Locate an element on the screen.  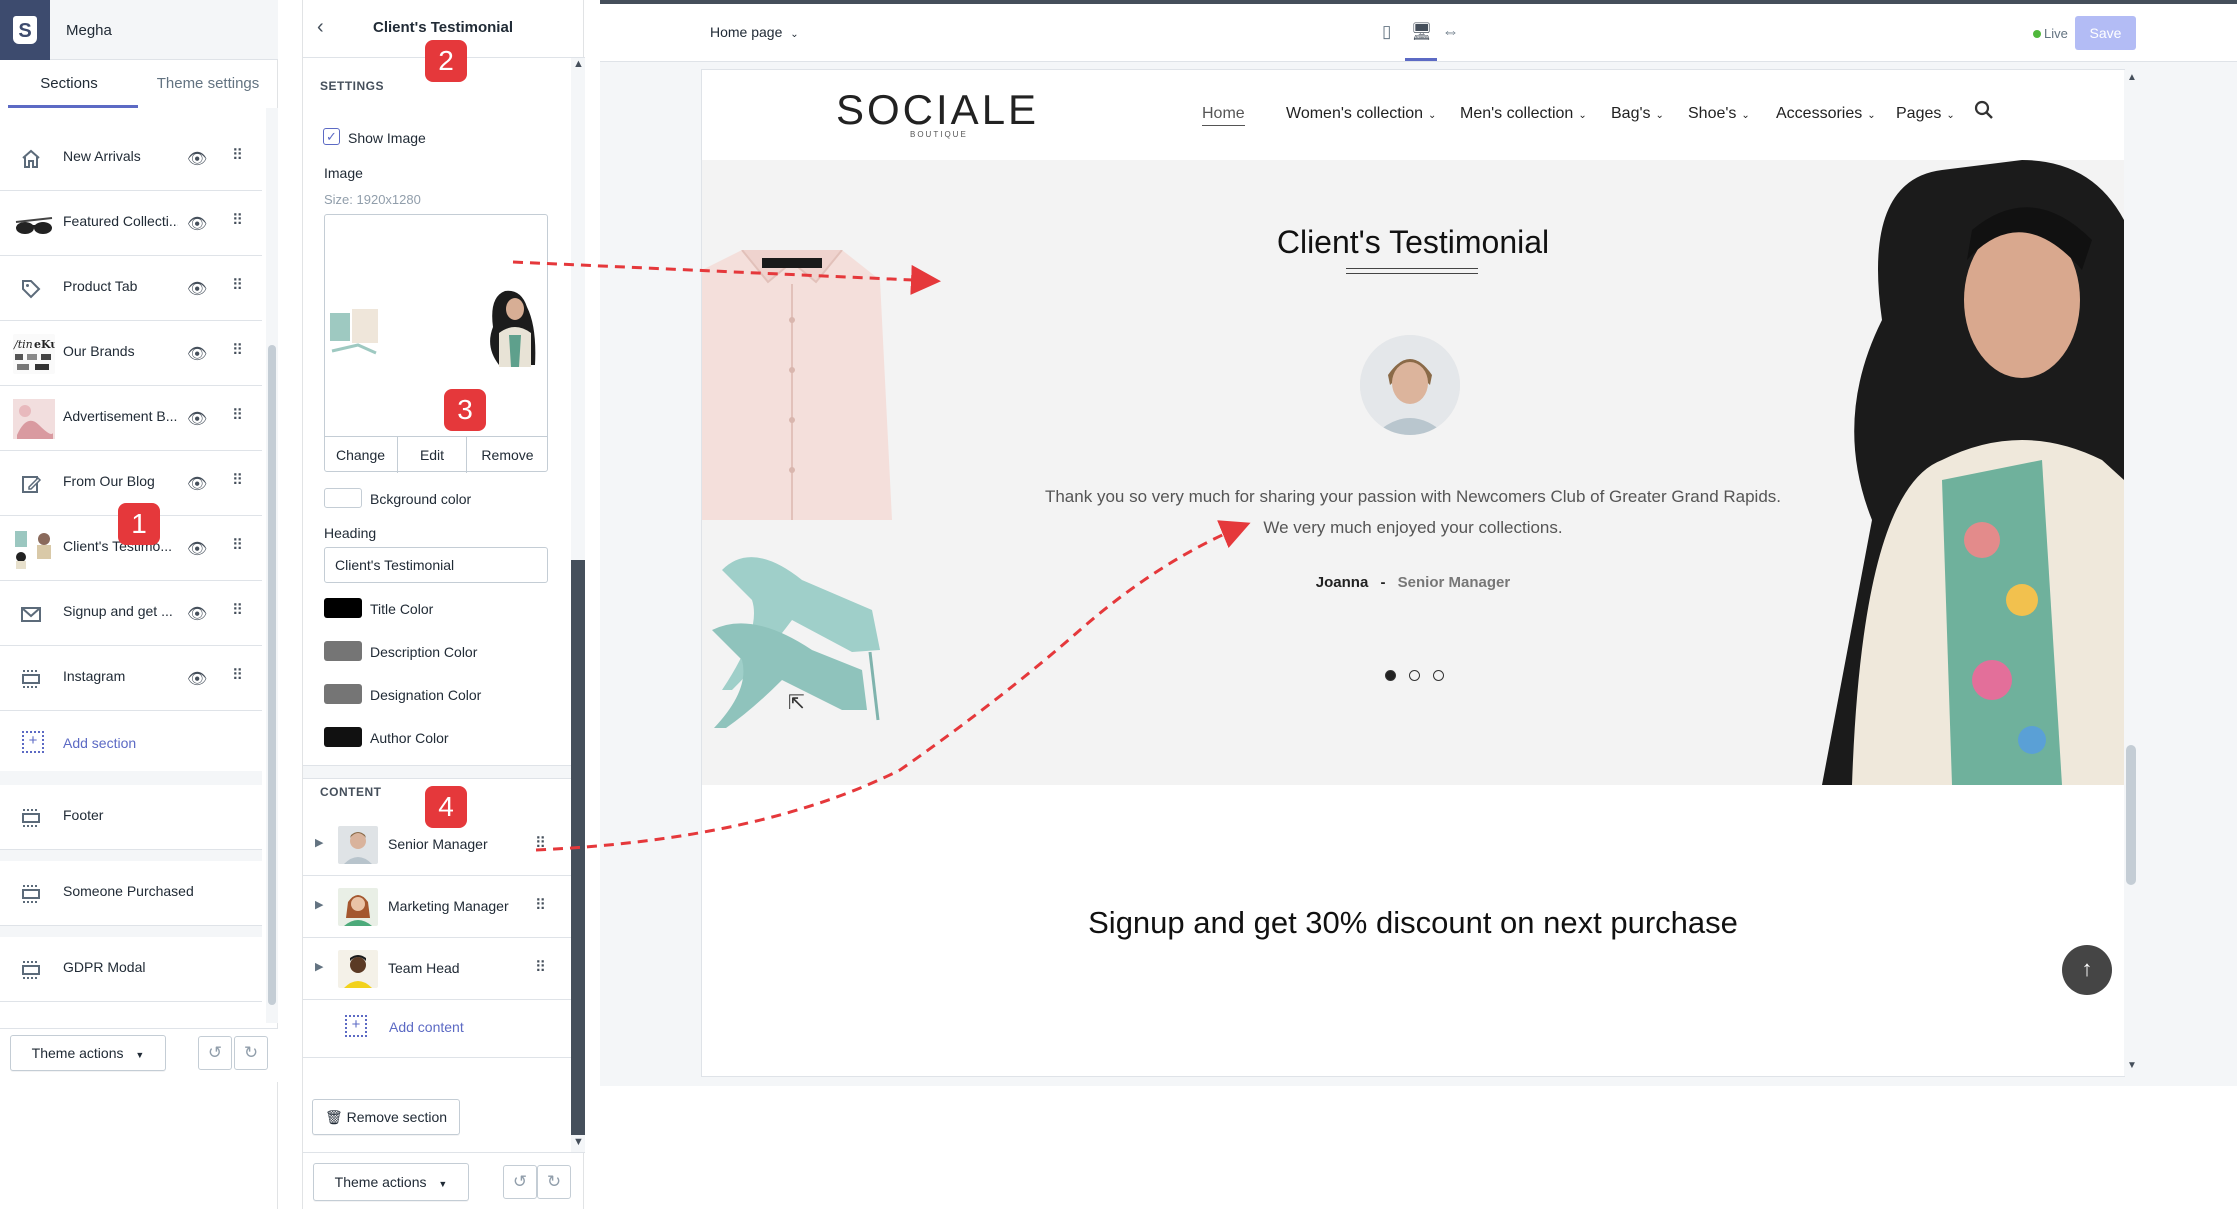
section-item-featured-collection: Featured Collecti... 👁 ⠿ is located at coordinates (131, 223).